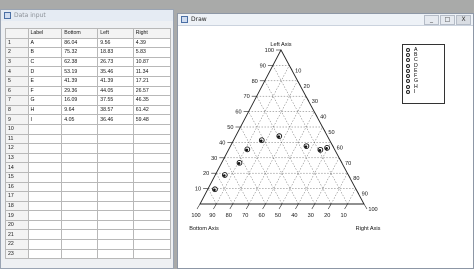 The image size is (474, 269). I want to click on table-cell: 11.34, so click(152, 71).